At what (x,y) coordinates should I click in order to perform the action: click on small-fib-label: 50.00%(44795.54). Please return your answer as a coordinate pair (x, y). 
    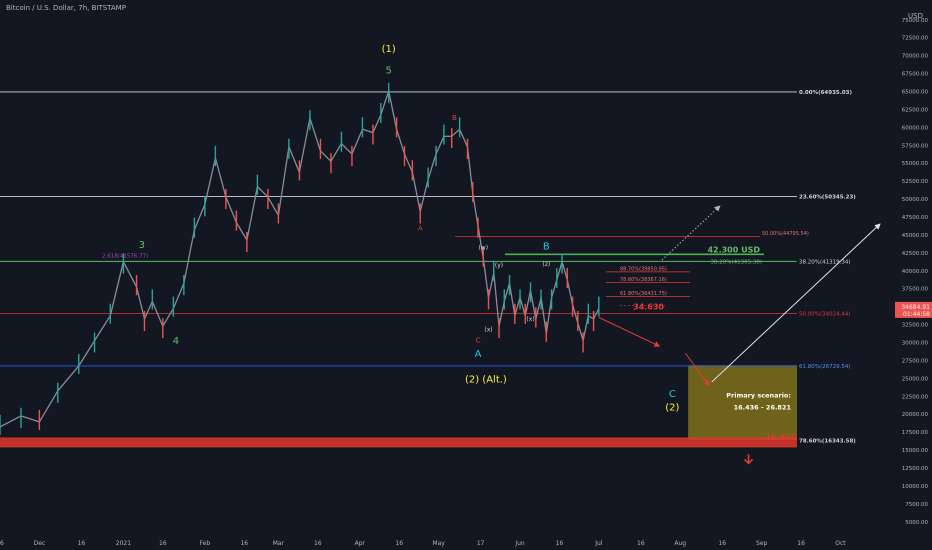
    Looking at the image, I should click on (785, 234).